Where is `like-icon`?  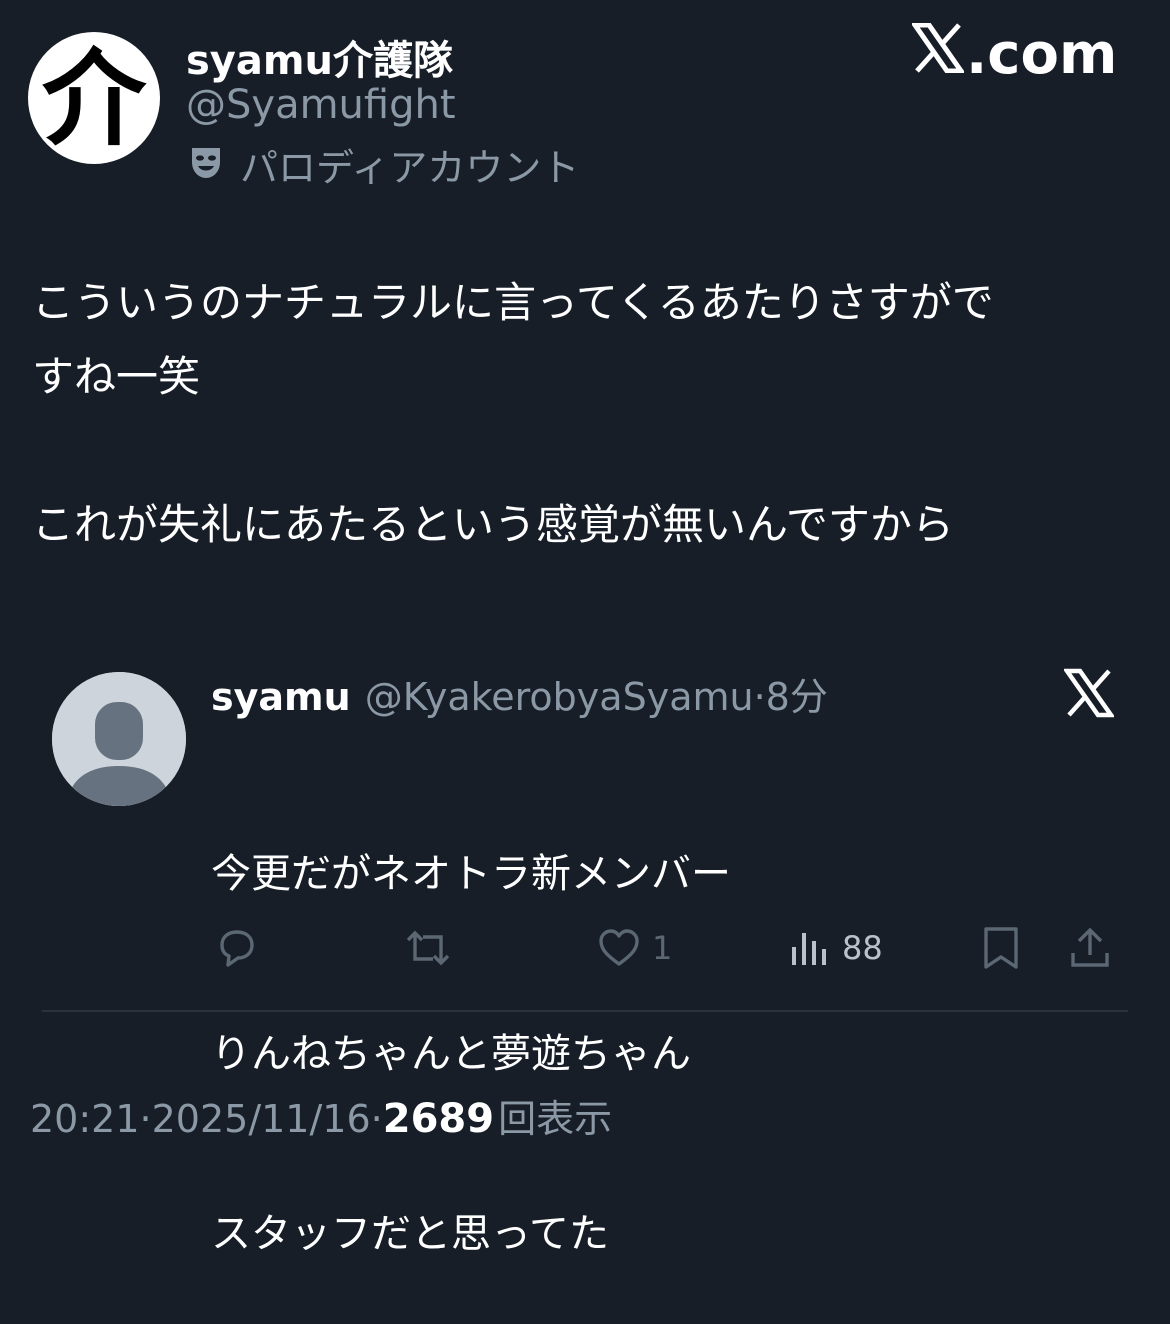 like-icon is located at coordinates (619, 947).